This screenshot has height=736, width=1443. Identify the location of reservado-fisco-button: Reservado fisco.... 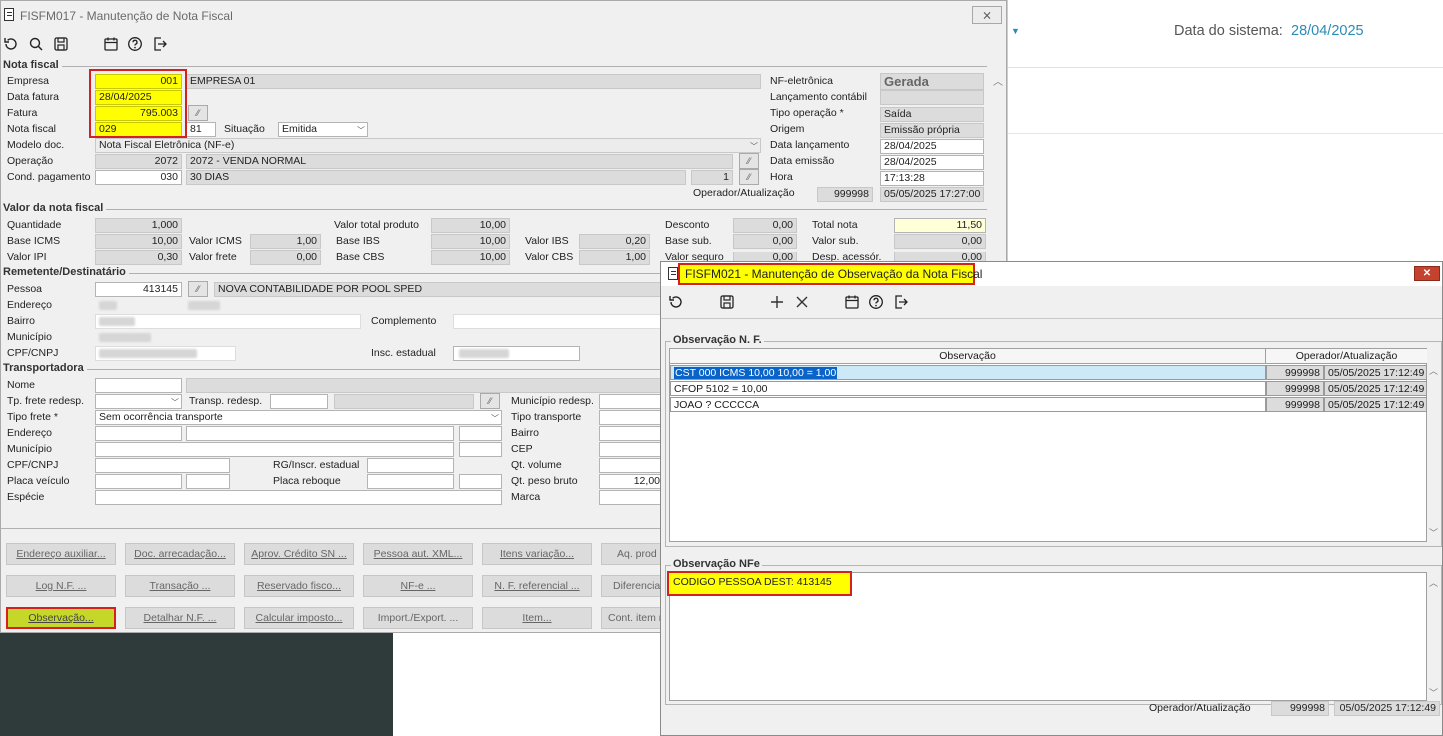
(299, 586).